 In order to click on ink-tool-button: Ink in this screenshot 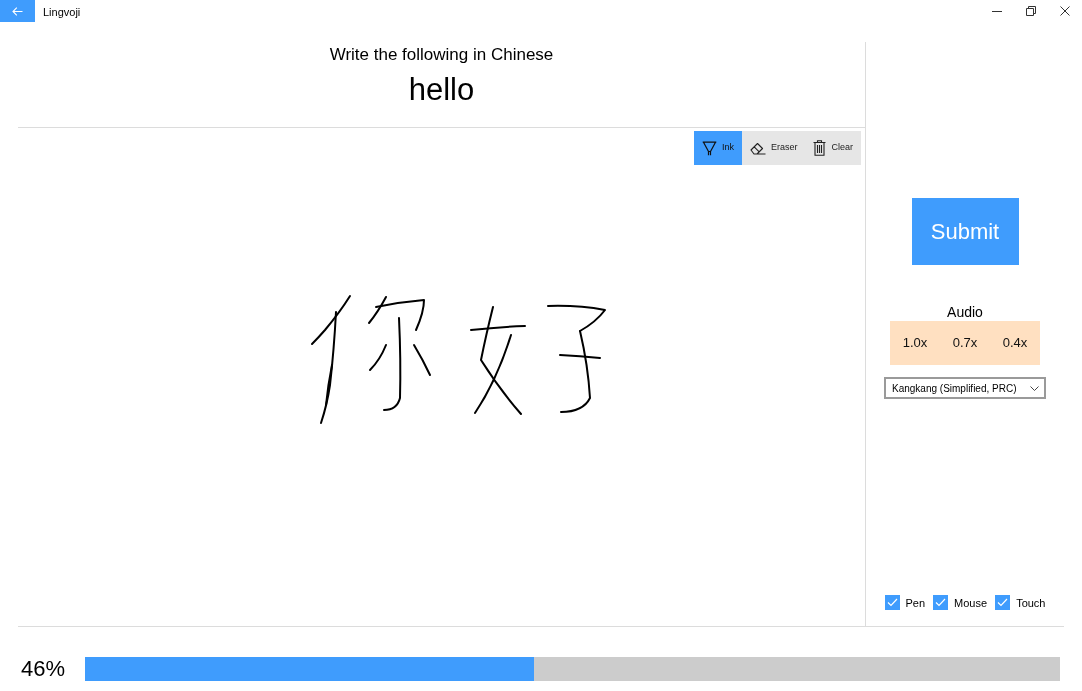, I will do `click(717, 148)`.